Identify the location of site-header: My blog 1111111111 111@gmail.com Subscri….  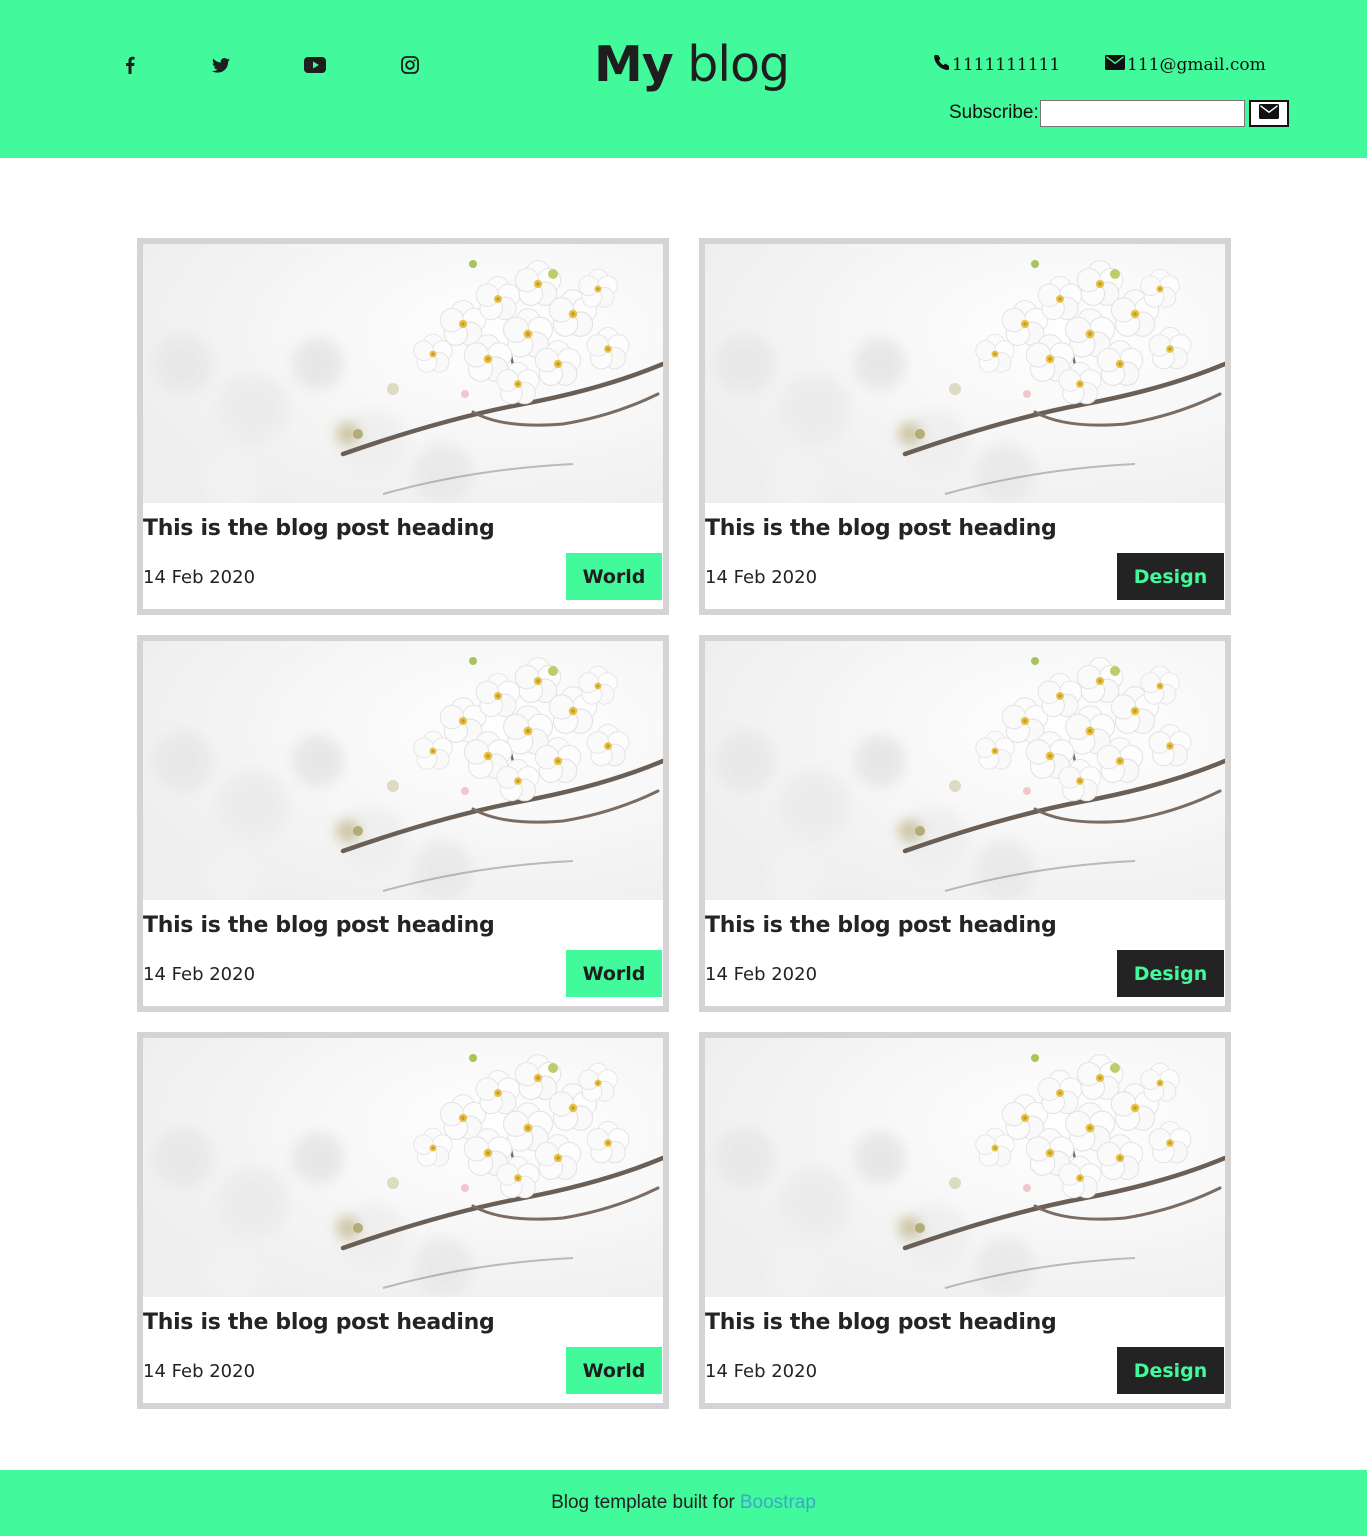
(683, 79).